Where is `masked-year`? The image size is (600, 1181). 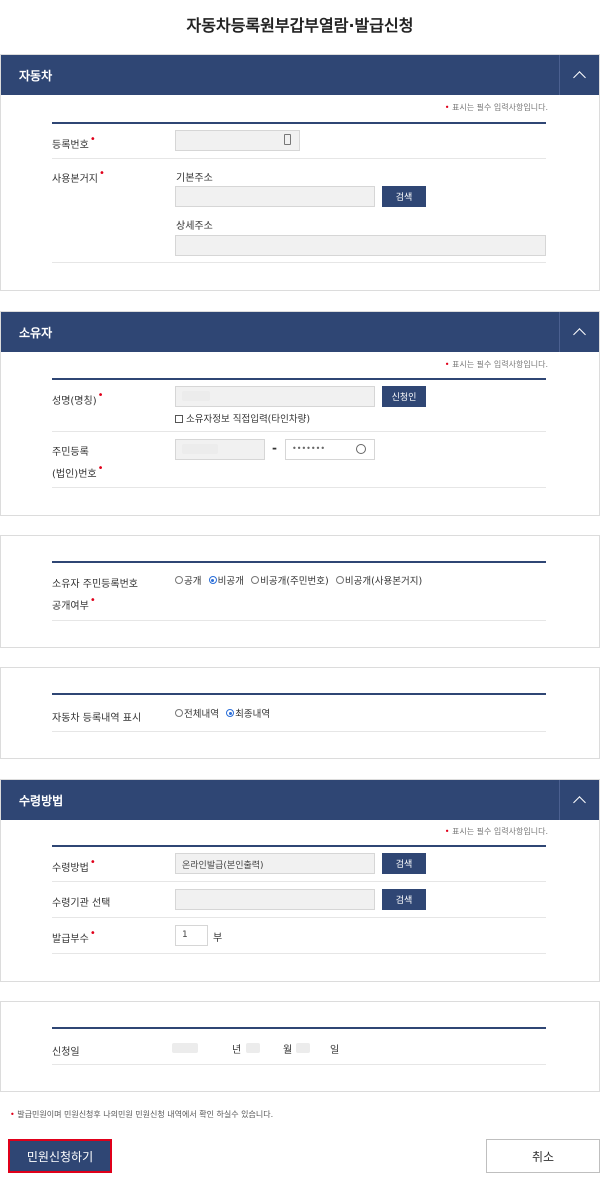
masked-year is located at coordinates (185, 1048).